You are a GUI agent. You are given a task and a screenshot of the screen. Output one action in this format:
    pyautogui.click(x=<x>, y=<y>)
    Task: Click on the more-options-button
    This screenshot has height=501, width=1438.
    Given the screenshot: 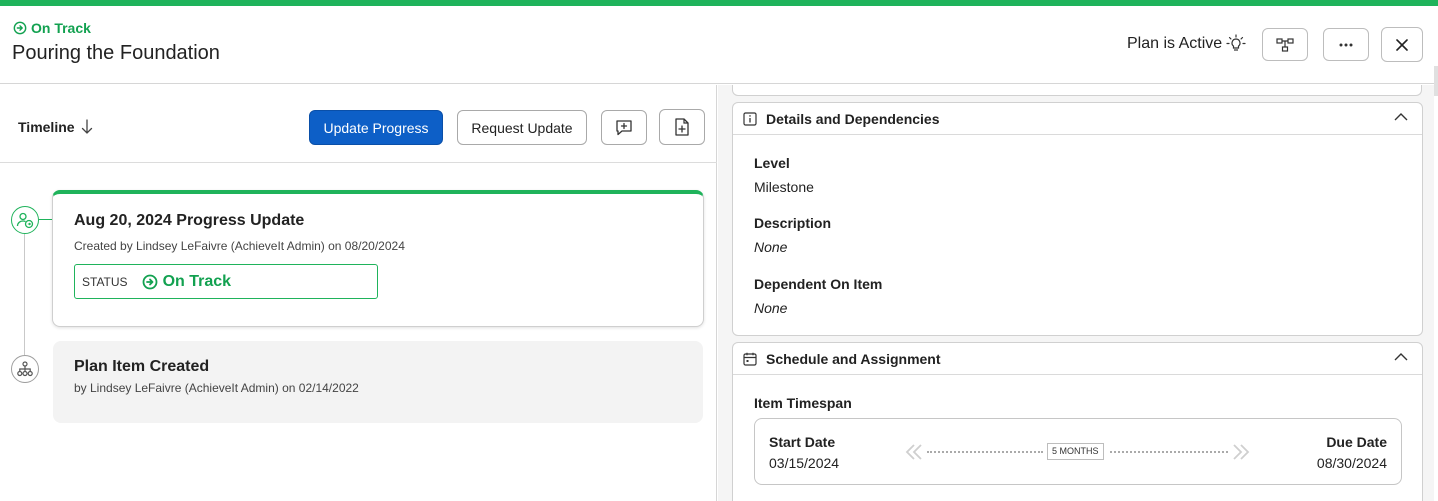 What is the action you would take?
    pyautogui.click(x=1346, y=44)
    